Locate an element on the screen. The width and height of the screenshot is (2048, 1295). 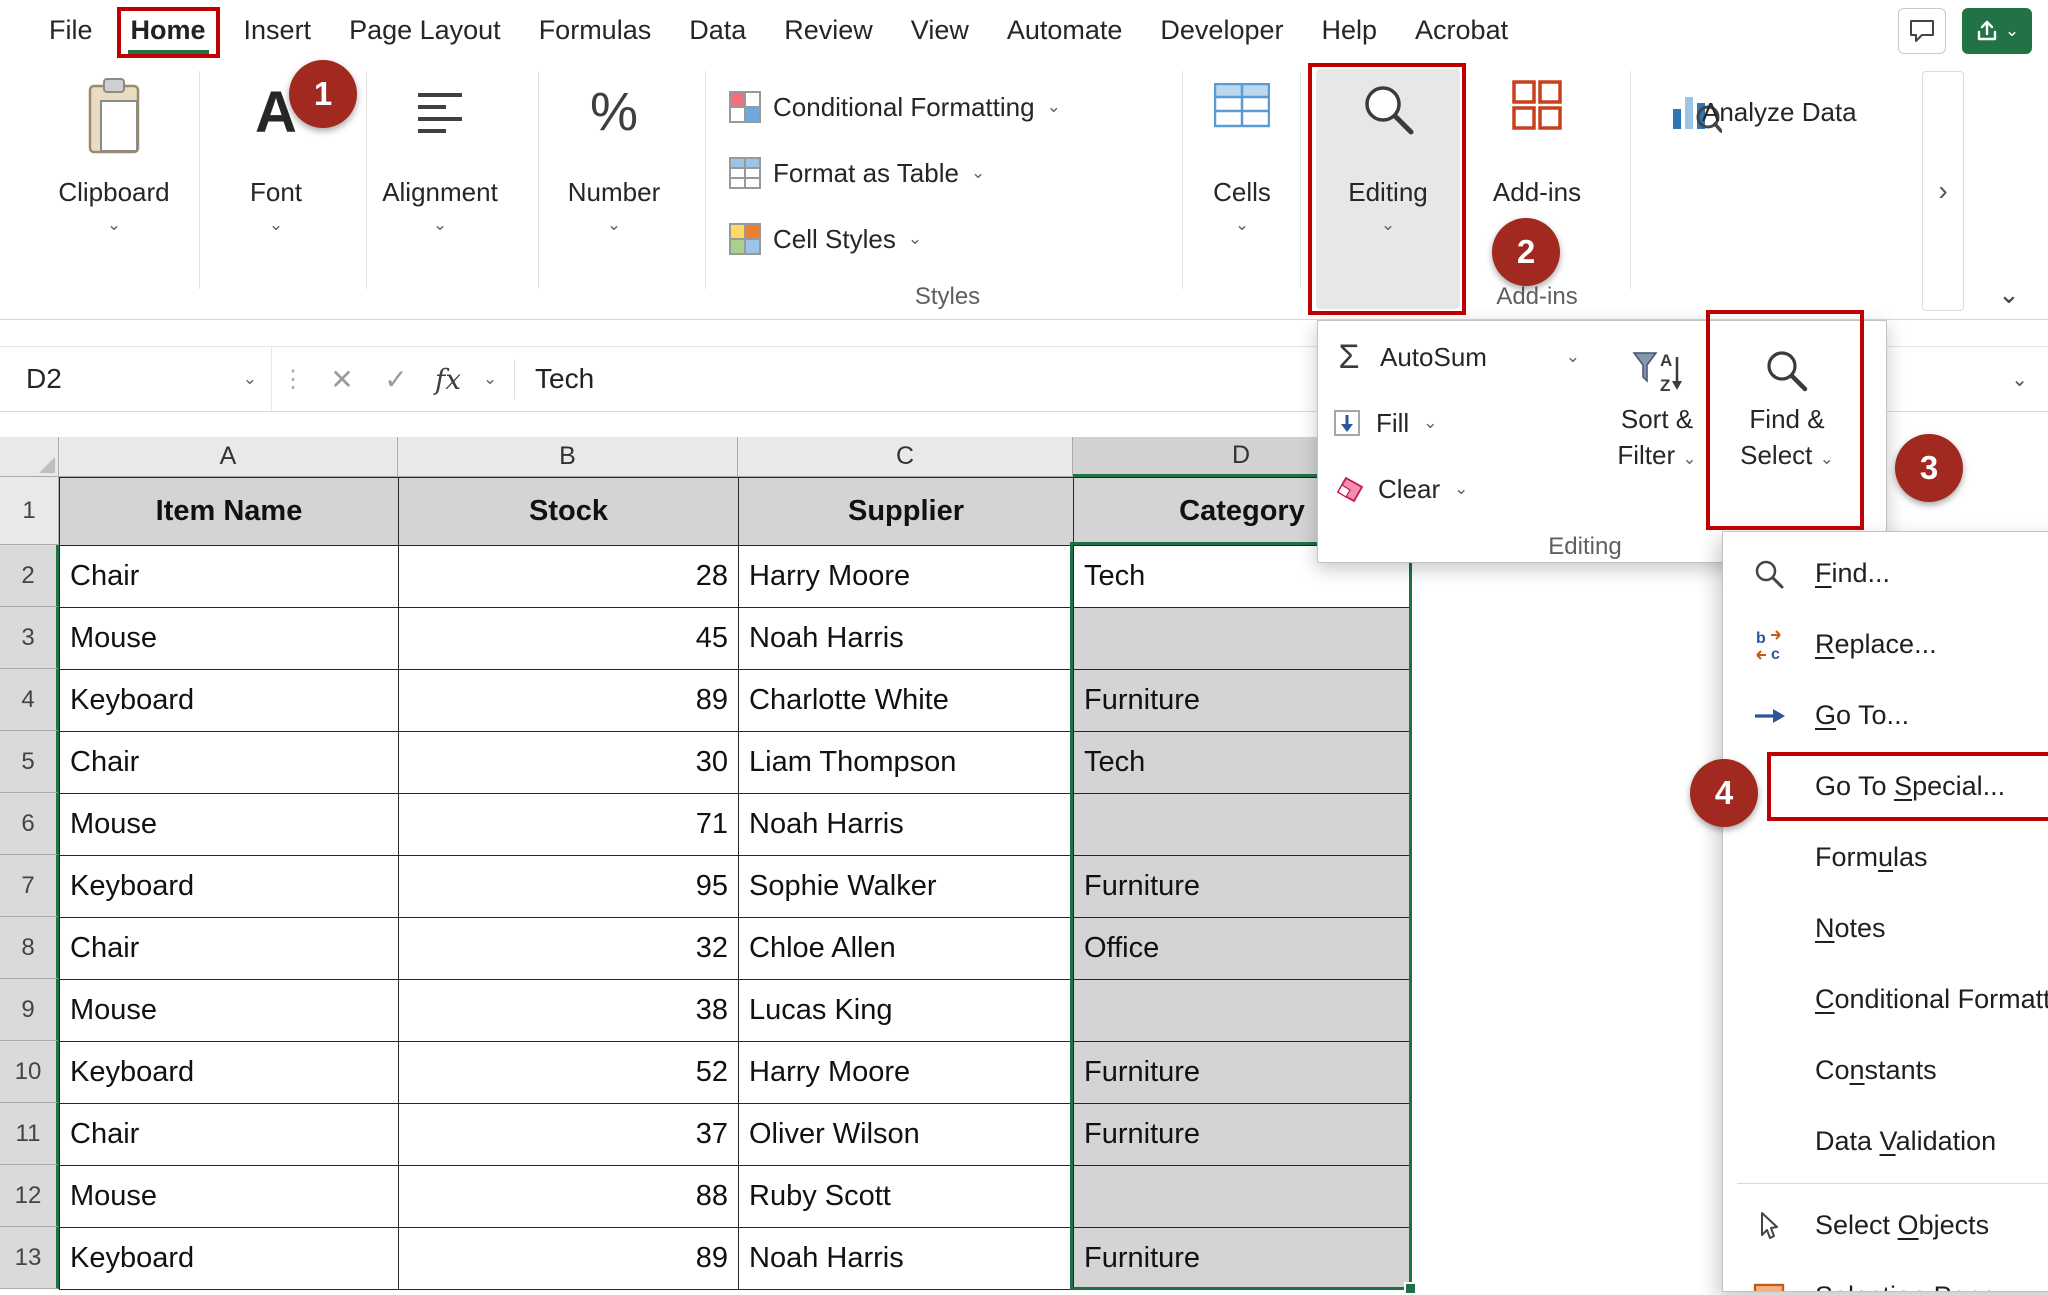
row-header-6: 6 is located at coordinates (29, 824).